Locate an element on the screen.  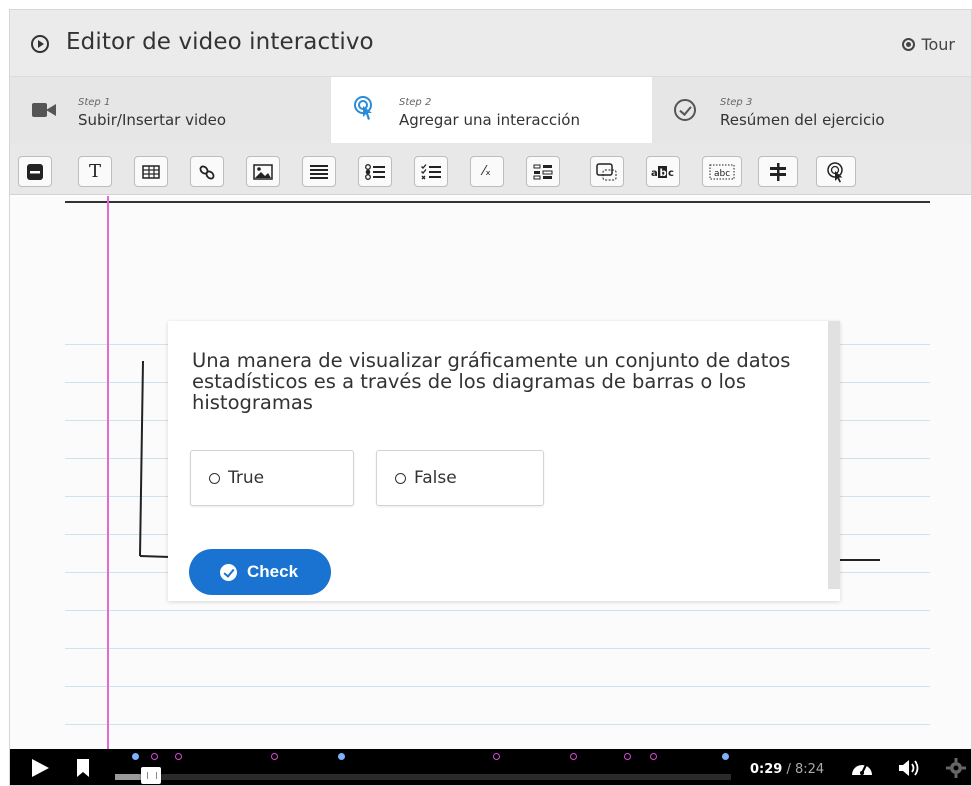
navigation-hotspot-icon is located at coordinates (778, 171).